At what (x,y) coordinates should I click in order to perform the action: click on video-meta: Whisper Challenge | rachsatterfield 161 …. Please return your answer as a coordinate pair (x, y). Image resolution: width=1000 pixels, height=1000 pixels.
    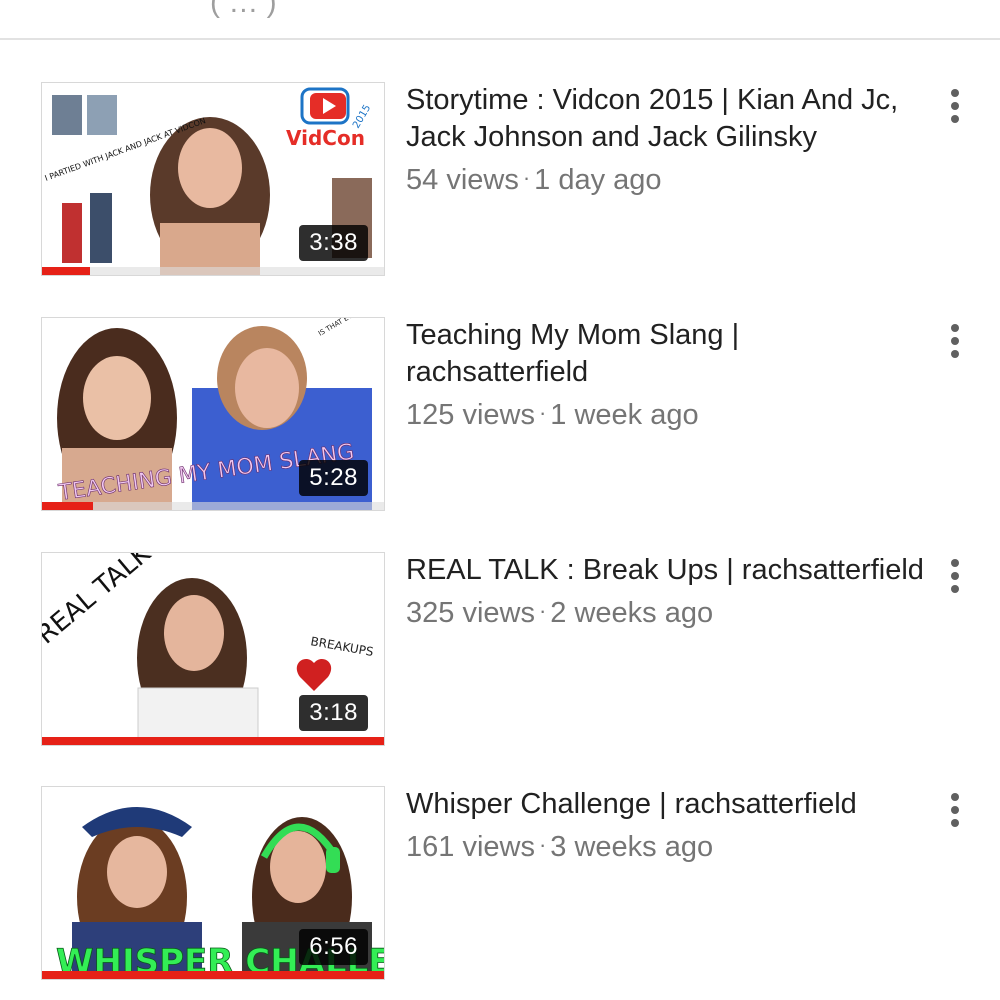
    Looking at the image, I should click on (666, 826).